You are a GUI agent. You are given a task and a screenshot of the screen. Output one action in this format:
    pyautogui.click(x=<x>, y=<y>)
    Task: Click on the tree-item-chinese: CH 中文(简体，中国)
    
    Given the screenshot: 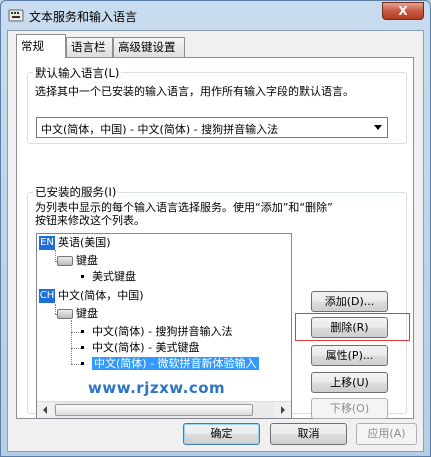 What is the action you would take?
    pyautogui.click(x=91, y=296)
    